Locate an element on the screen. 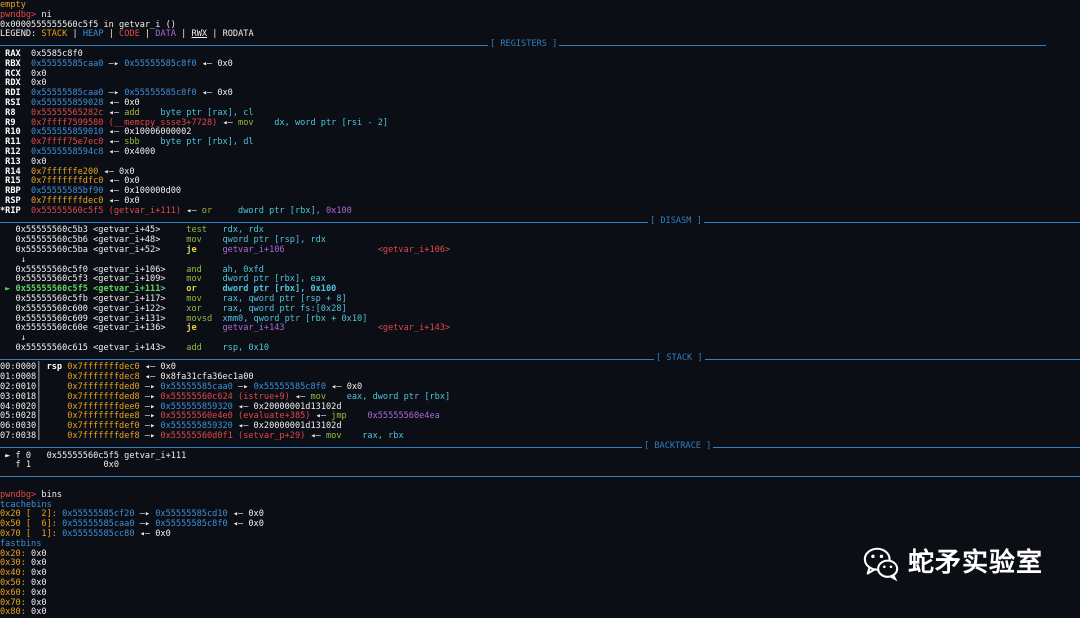 The width and height of the screenshot is (1080, 618). register-value: 0x55555560c5f5 (getvar_i+111) is located at coordinates (101, 210).